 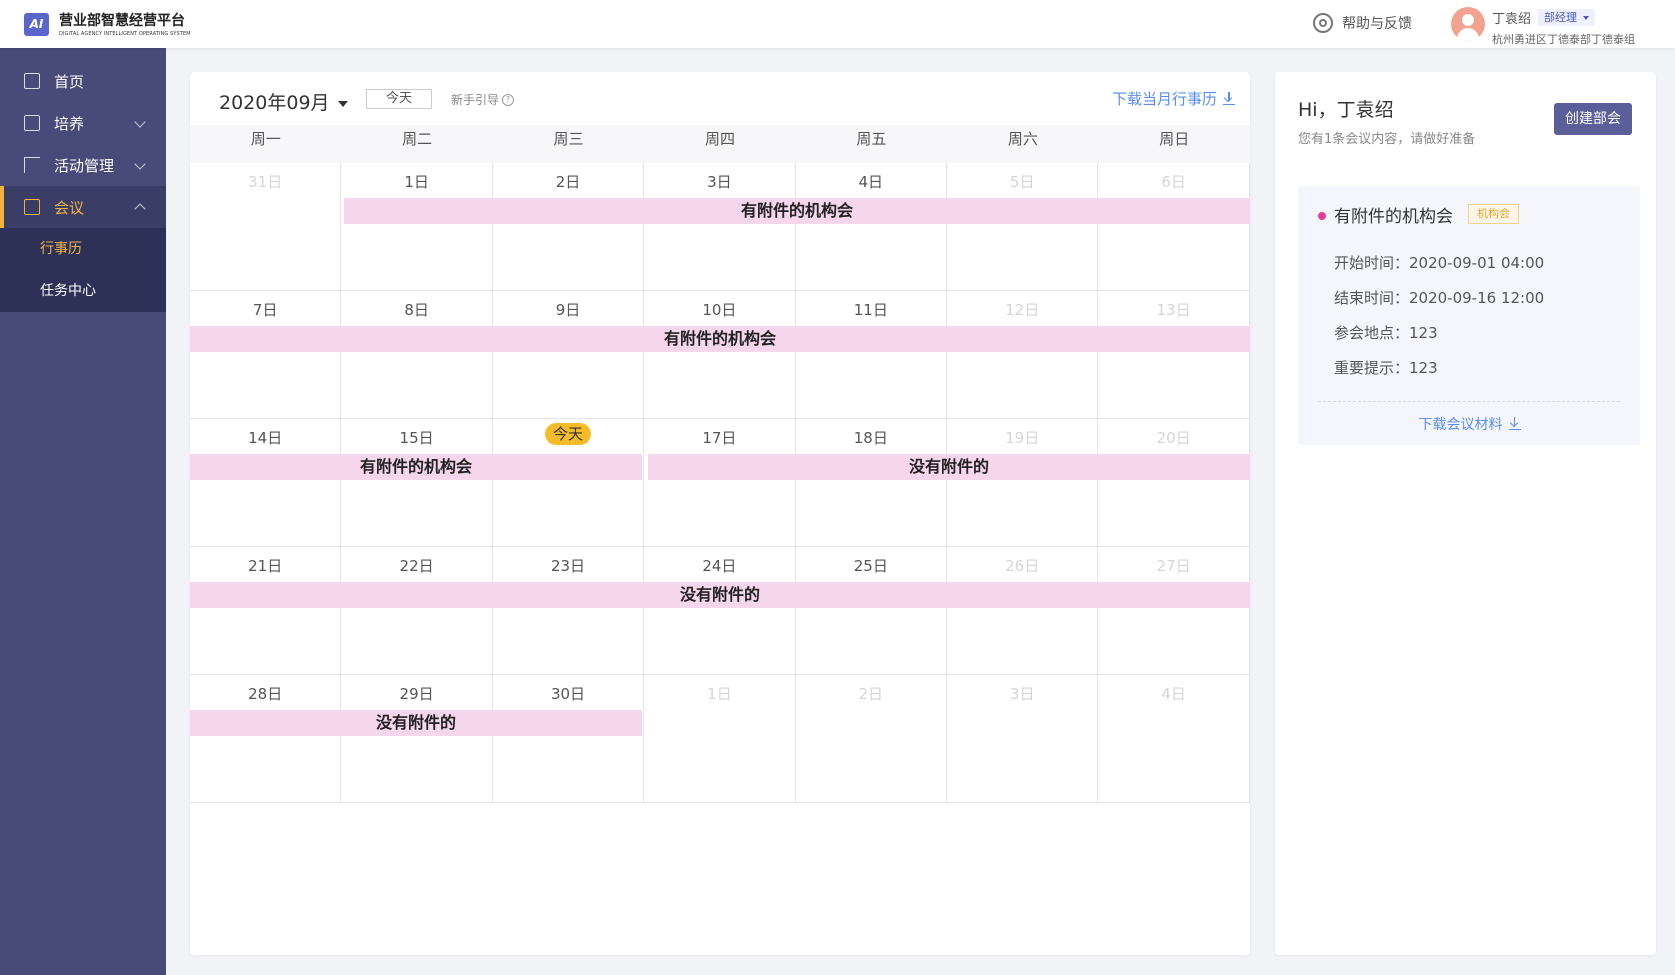 What do you see at coordinates (870, 566) in the screenshot?
I see `day-number: 25日` at bounding box center [870, 566].